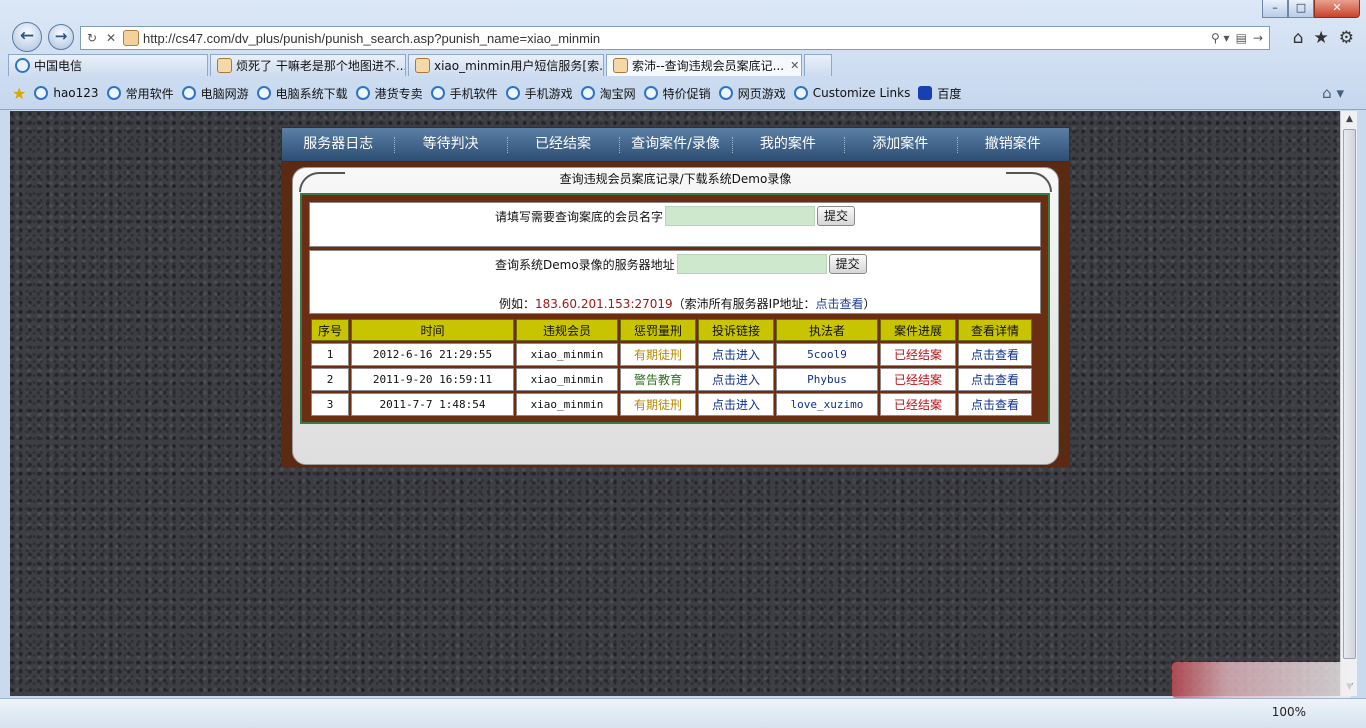  Describe the element at coordinates (847, 264) in the screenshot. I see `server-submit-button: 提交` at that location.